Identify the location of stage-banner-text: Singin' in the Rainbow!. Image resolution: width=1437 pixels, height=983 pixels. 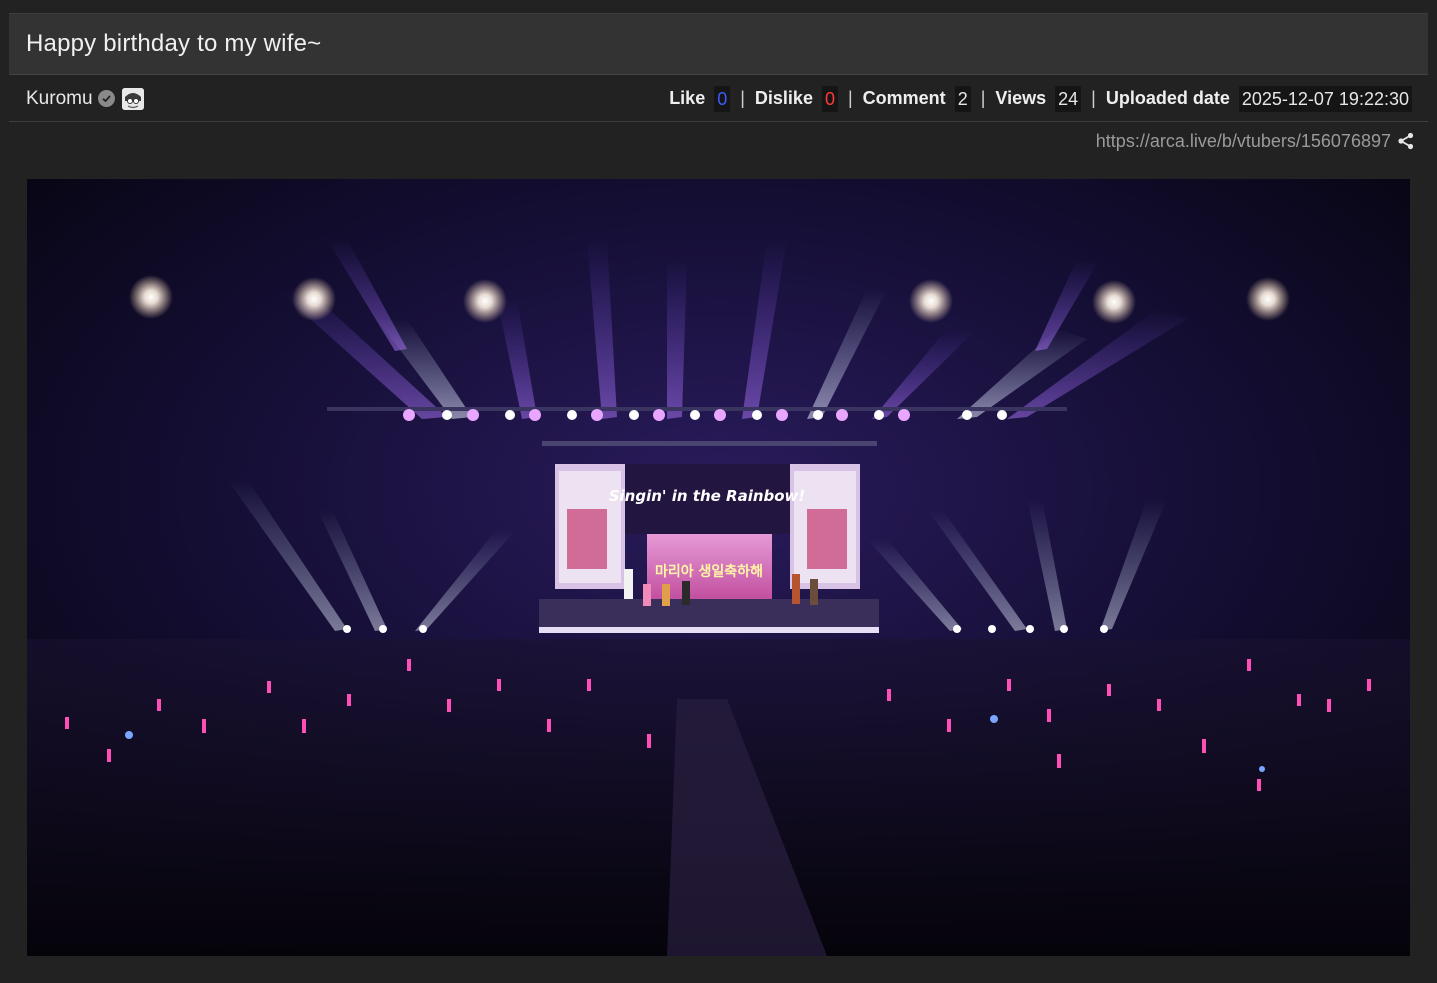
(707, 496).